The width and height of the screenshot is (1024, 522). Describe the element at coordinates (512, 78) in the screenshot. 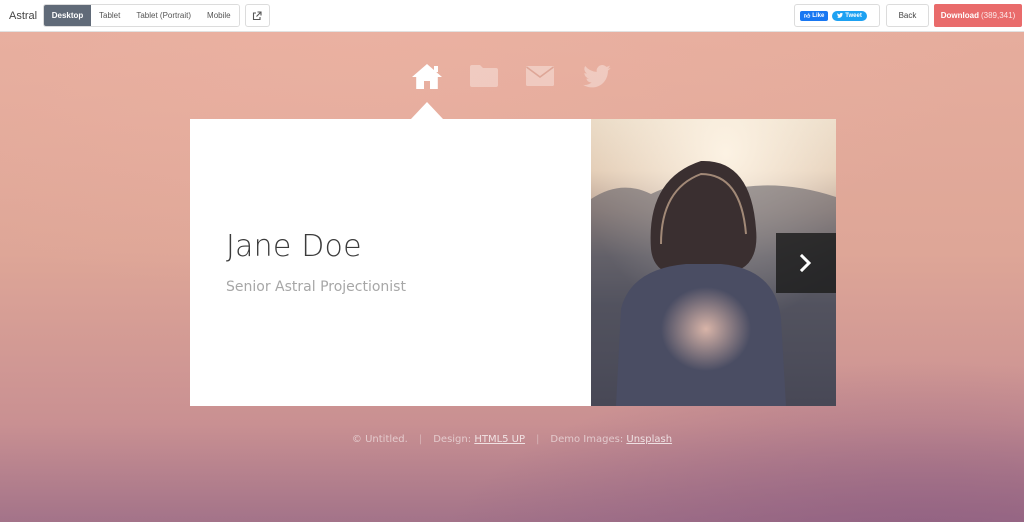

I see `main-nav` at that location.